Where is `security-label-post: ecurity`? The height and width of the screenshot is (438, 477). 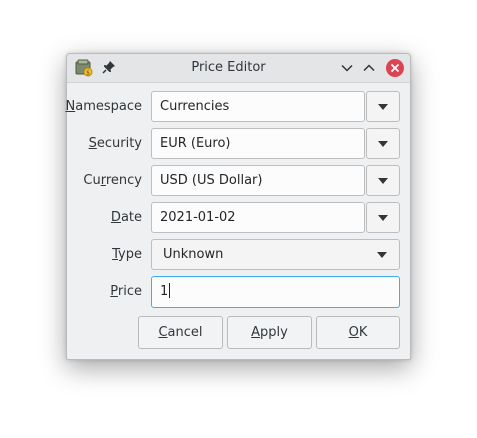 security-label-post: ecurity is located at coordinates (119, 143).